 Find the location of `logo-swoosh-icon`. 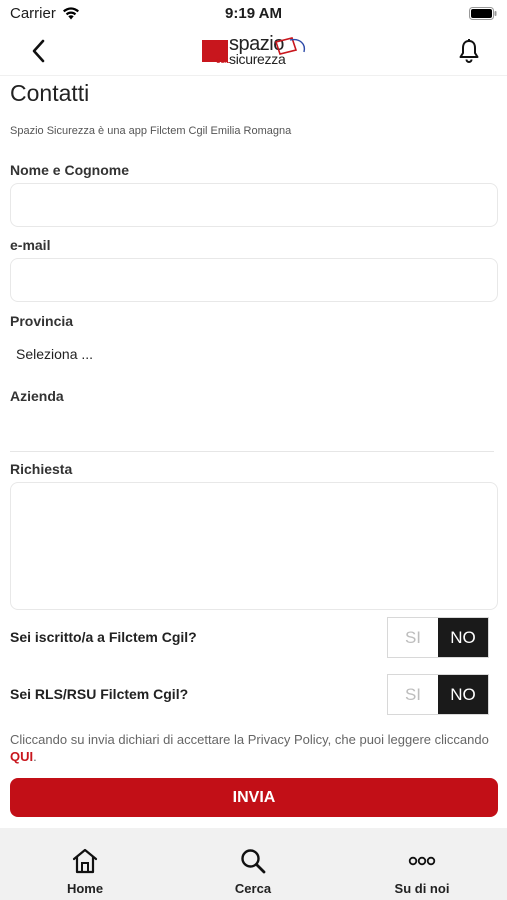

logo-swoosh-icon is located at coordinates (290, 46).